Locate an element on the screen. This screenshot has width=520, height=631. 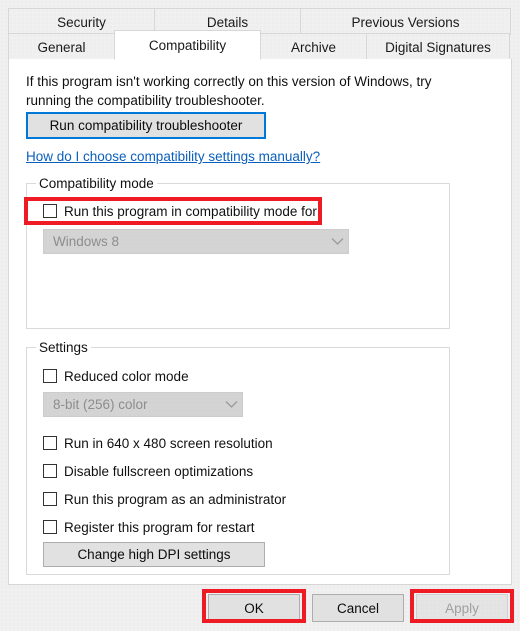
tab-compatibility: Compatibility is located at coordinates (187, 45).